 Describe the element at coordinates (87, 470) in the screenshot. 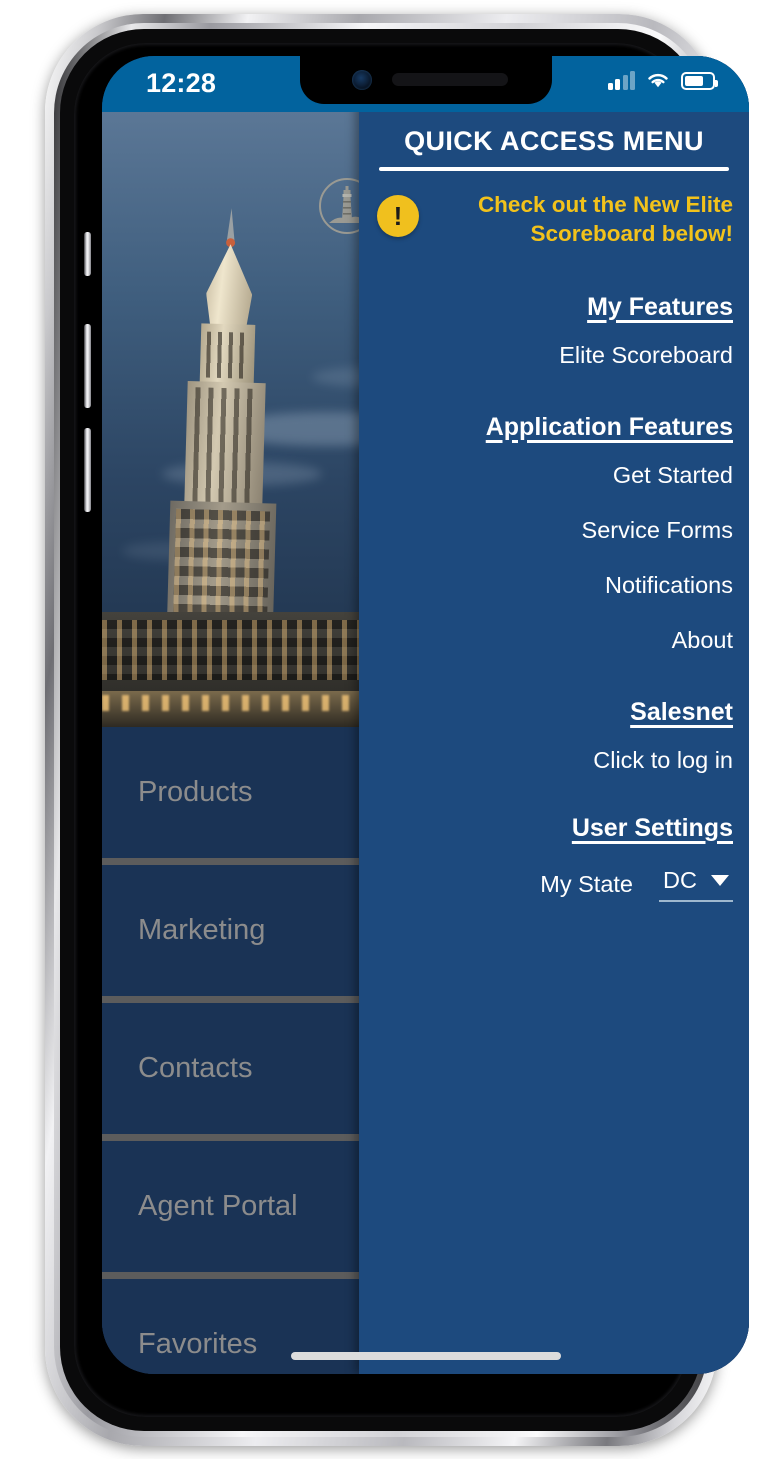

I see `volume-down-button` at that location.